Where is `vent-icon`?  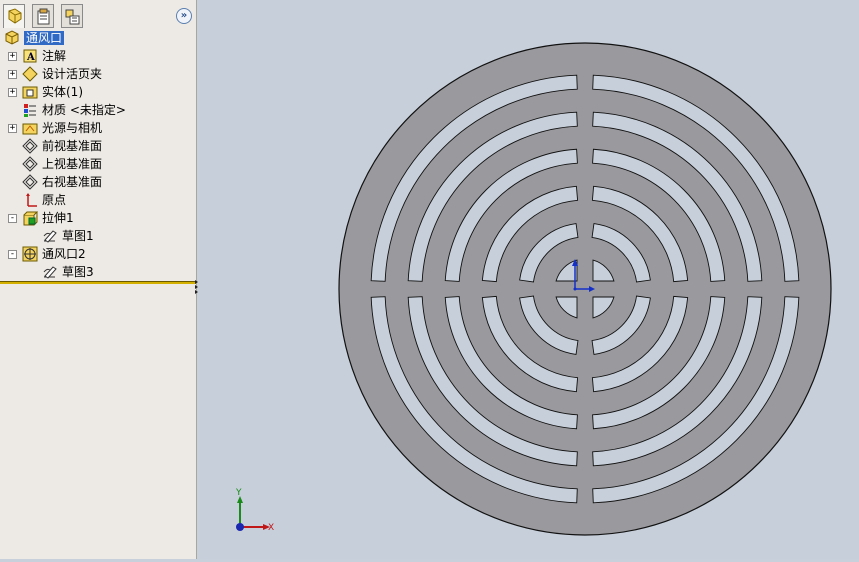 vent-icon is located at coordinates (30, 254).